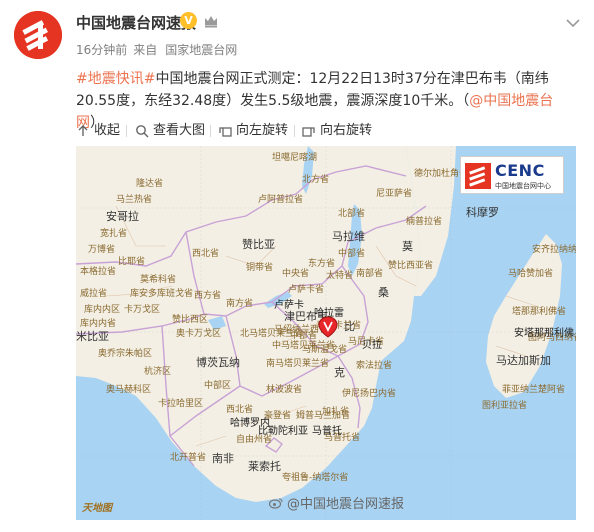 This screenshot has width=594, height=532. What do you see at coordinates (98, 324) in the screenshot?
I see `map-region-label: 库内内省` at bounding box center [98, 324].